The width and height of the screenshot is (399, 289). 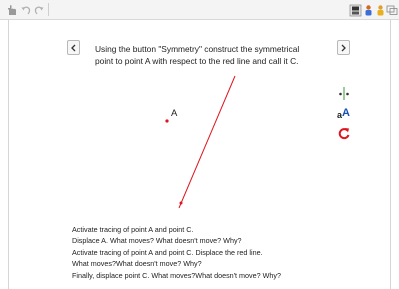 I want to click on hand-pointer-icon, so click(x=12, y=10).